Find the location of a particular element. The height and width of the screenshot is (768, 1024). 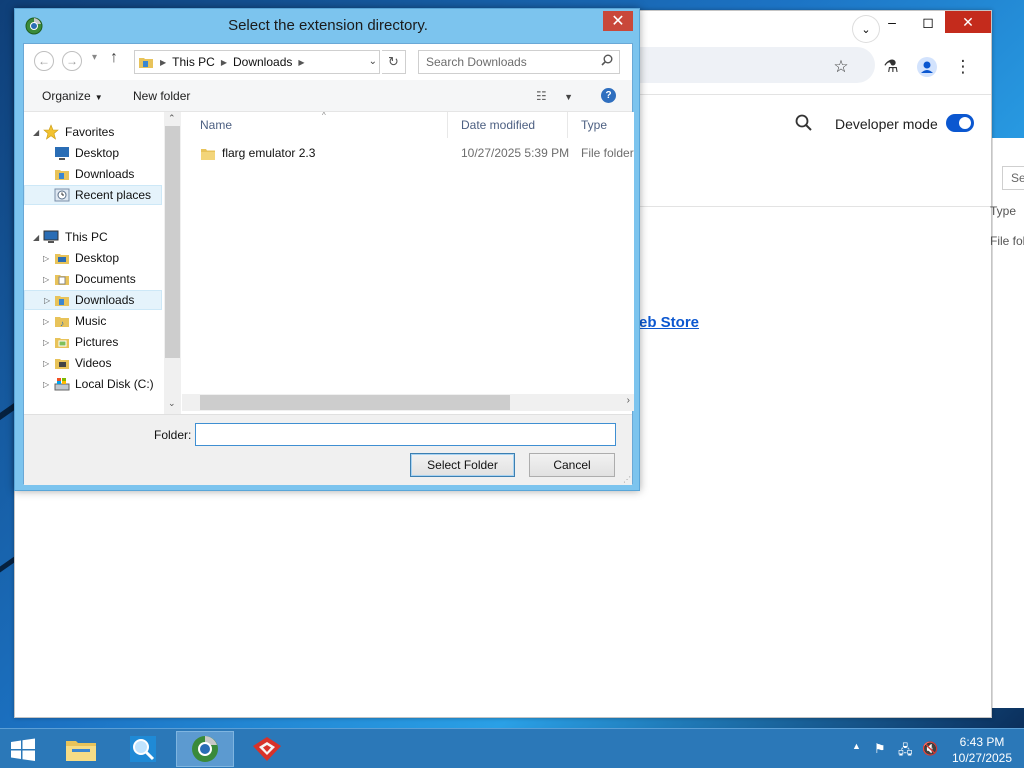

developer-mode-toggle is located at coordinates (960, 123).